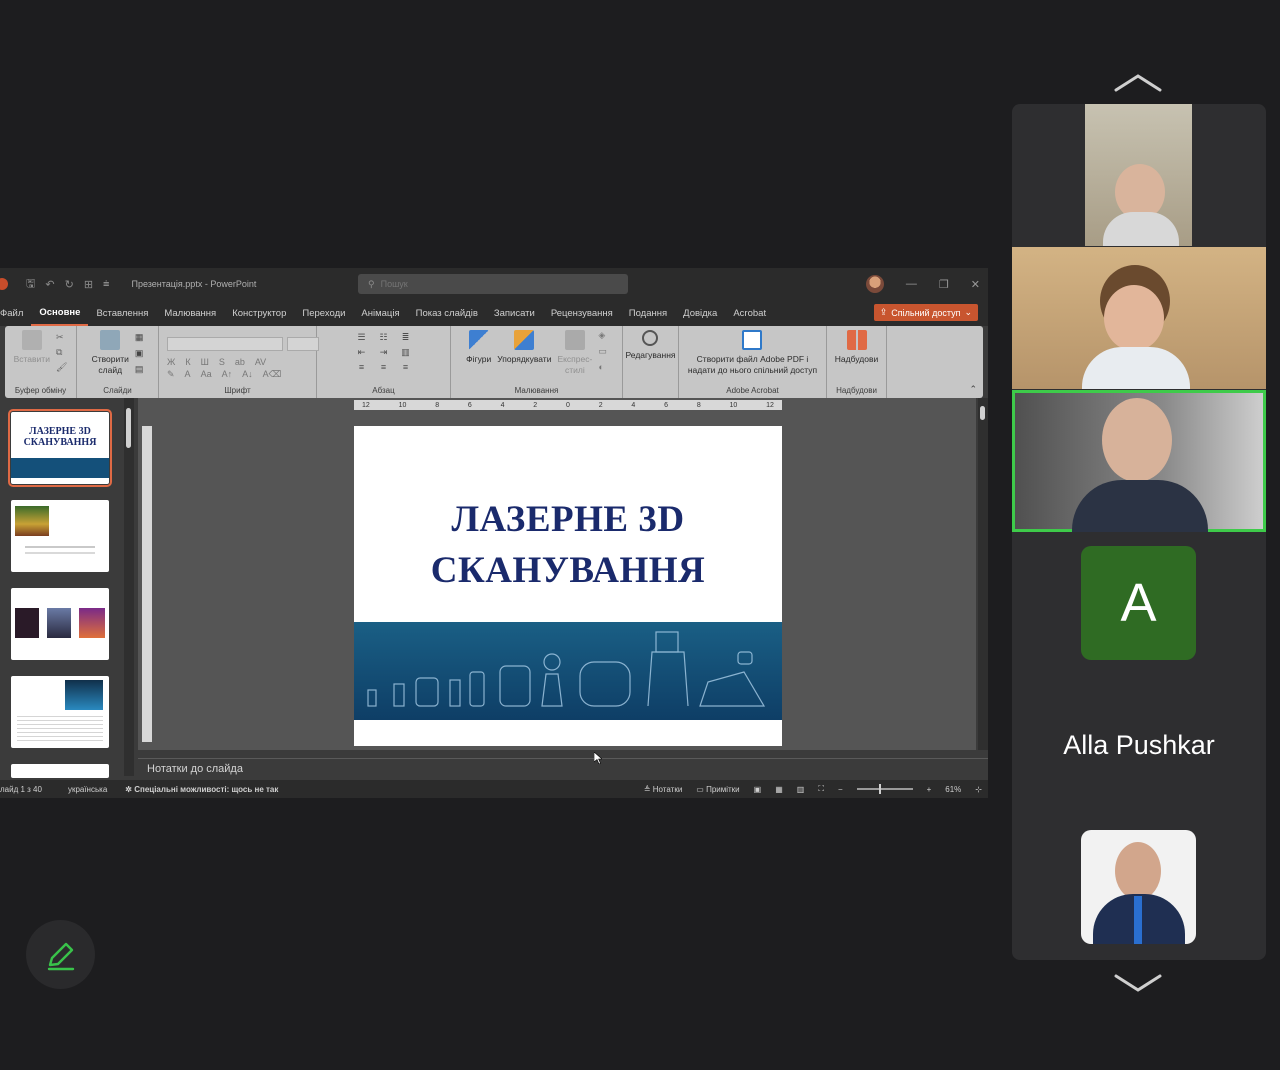 The width and height of the screenshot is (1280, 1070). What do you see at coordinates (49, 284) in the screenshot?
I see `undo-icon: ↶` at bounding box center [49, 284].